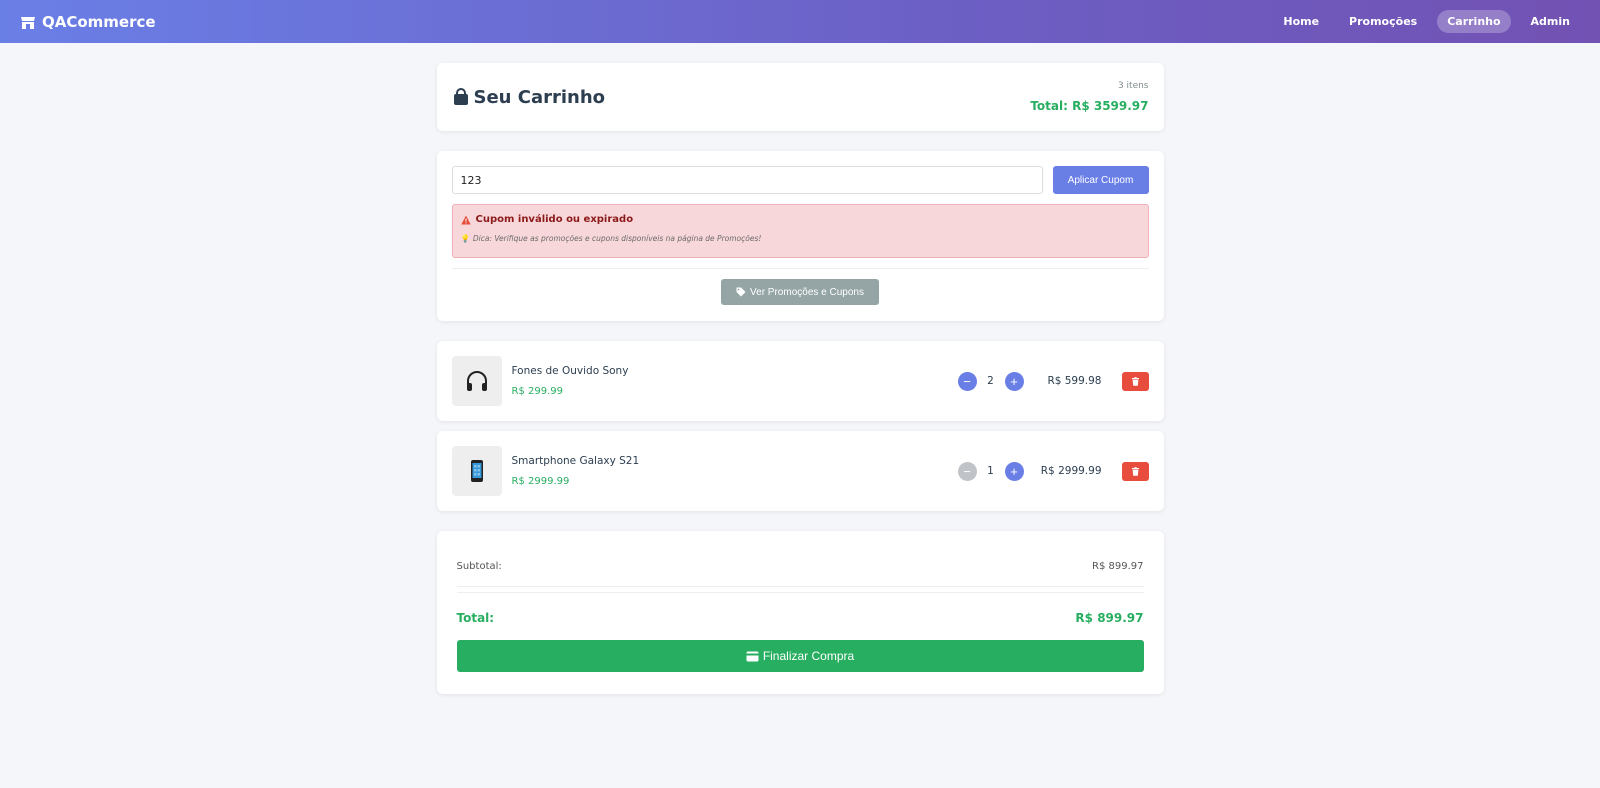 The height and width of the screenshot is (788, 1600). What do you see at coordinates (1100, 180) in the screenshot?
I see `apply-coupon-button: Aplicar Cupom` at bounding box center [1100, 180].